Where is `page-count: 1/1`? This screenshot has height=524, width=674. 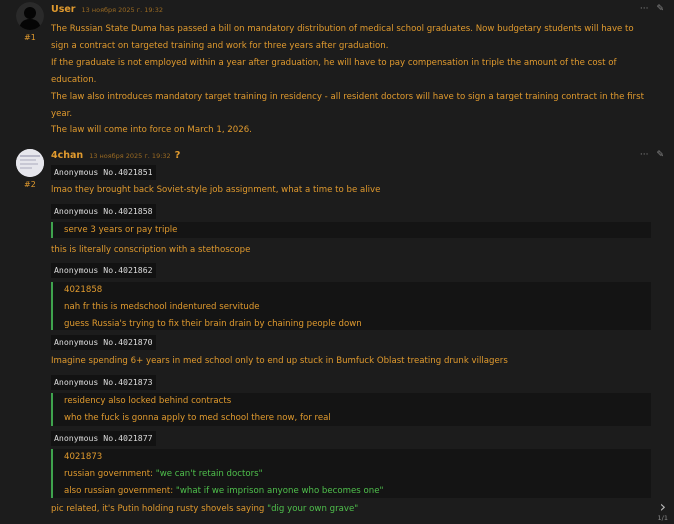
page-count: 1/1 is located at coordinates (662, 518).